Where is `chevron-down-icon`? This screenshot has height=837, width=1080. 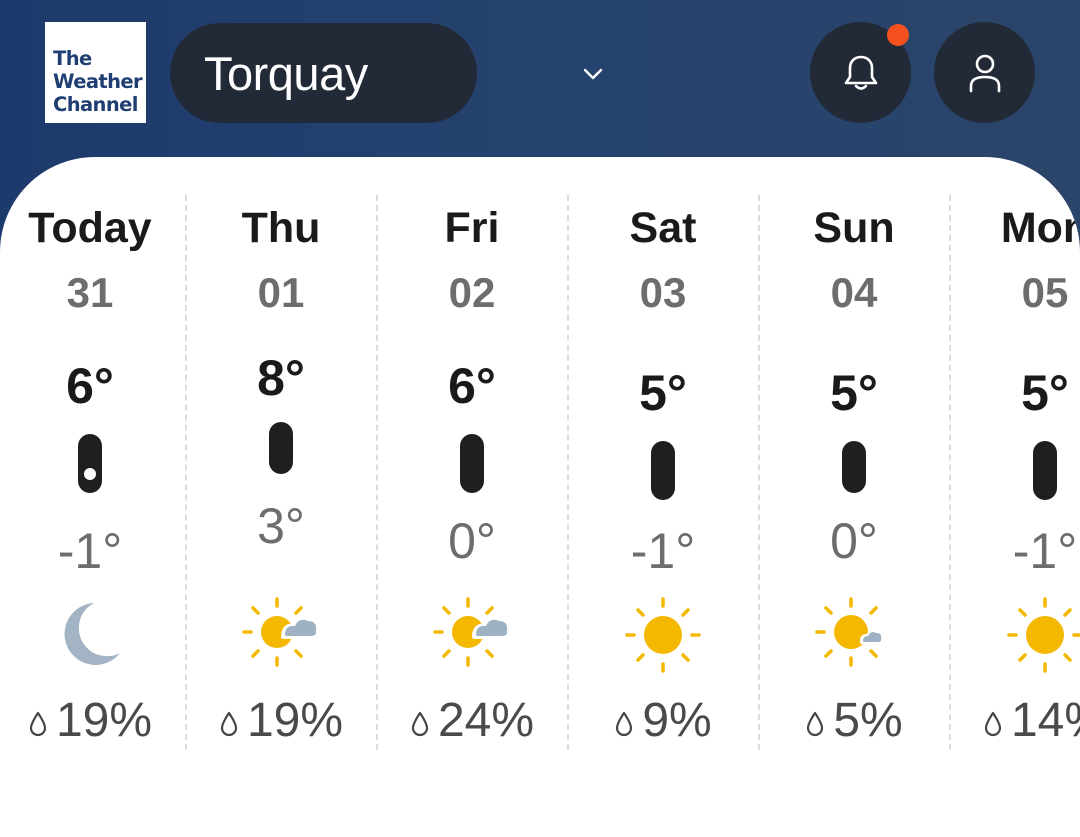
chevron-down-icon is located at coordinates (593, 74).